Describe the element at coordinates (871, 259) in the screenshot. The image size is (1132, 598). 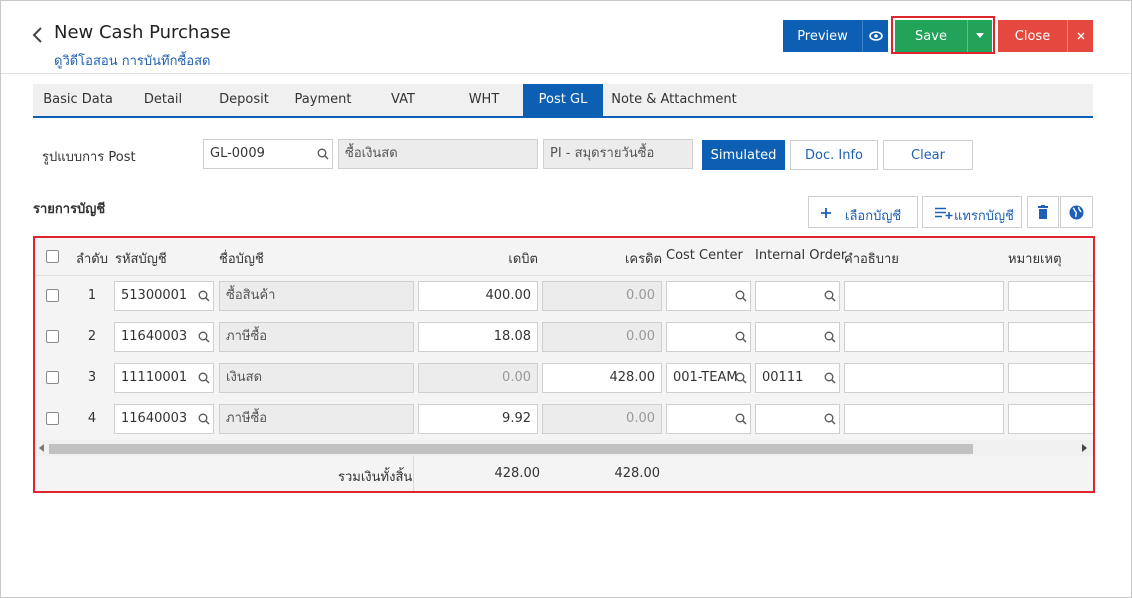
I see `col-header-description: คำอธิบาย` at that location.